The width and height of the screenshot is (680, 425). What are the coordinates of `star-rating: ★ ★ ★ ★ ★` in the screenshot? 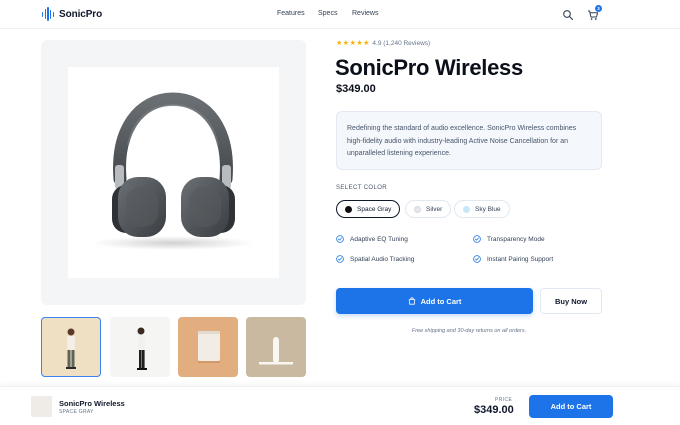 It's located at (352, 43).